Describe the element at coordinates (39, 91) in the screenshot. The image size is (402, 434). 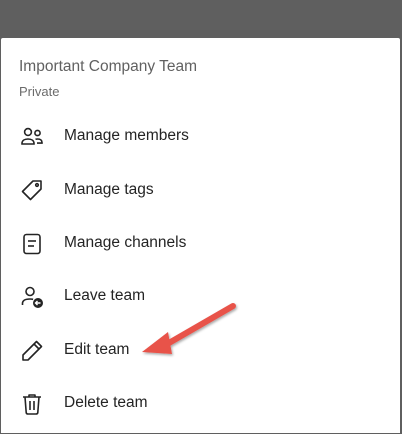
I see `team-privacy-label: Private` at that location.